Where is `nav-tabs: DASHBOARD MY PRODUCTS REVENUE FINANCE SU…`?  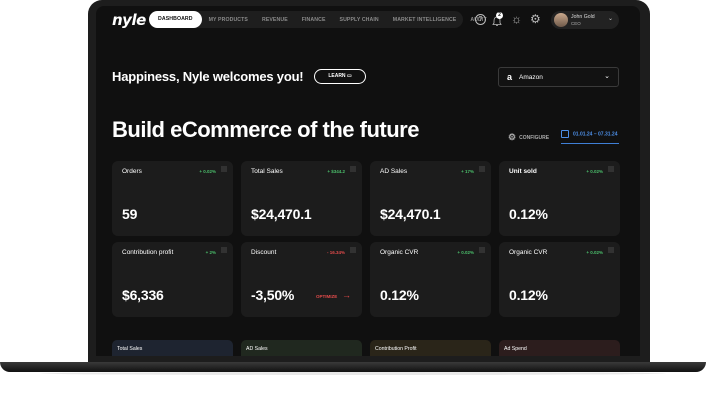
nav-tabs: DASHBOARD MY PRODUCTS REVENUE FINANCE SU… is located at coordinates (318, 19).